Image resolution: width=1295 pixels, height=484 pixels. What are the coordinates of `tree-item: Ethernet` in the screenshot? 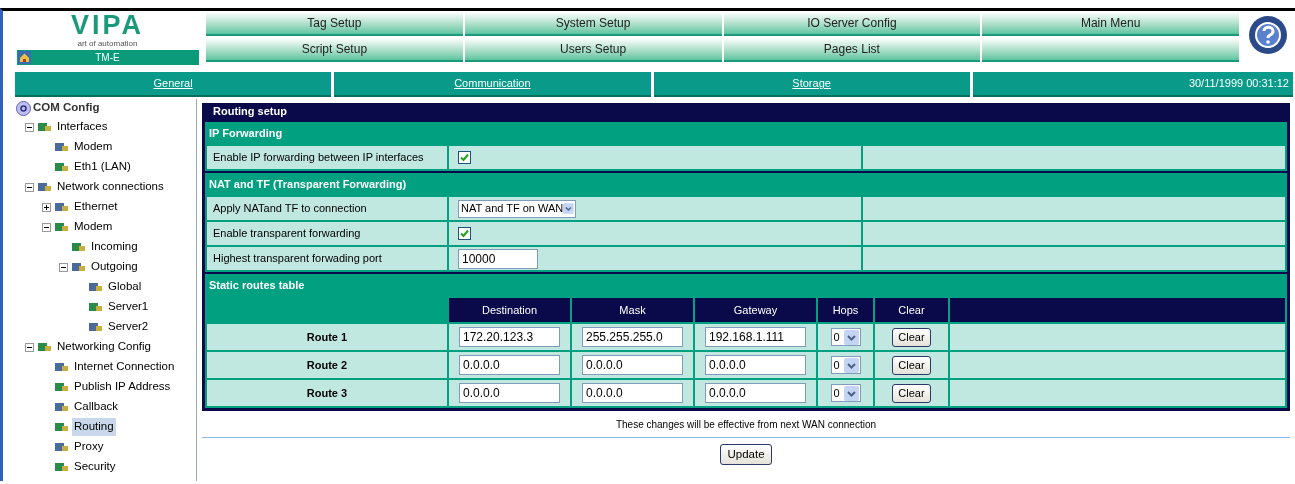 It's located at (96, 207).